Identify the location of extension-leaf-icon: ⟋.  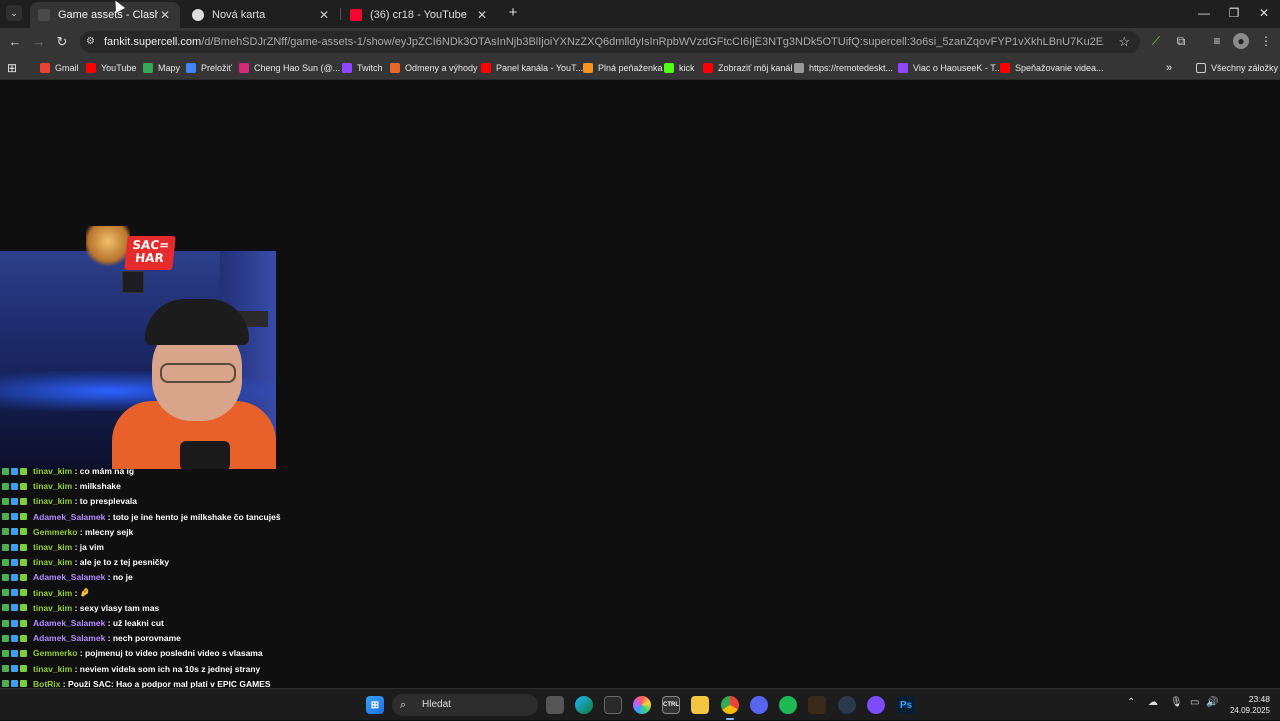
(1156, 41).